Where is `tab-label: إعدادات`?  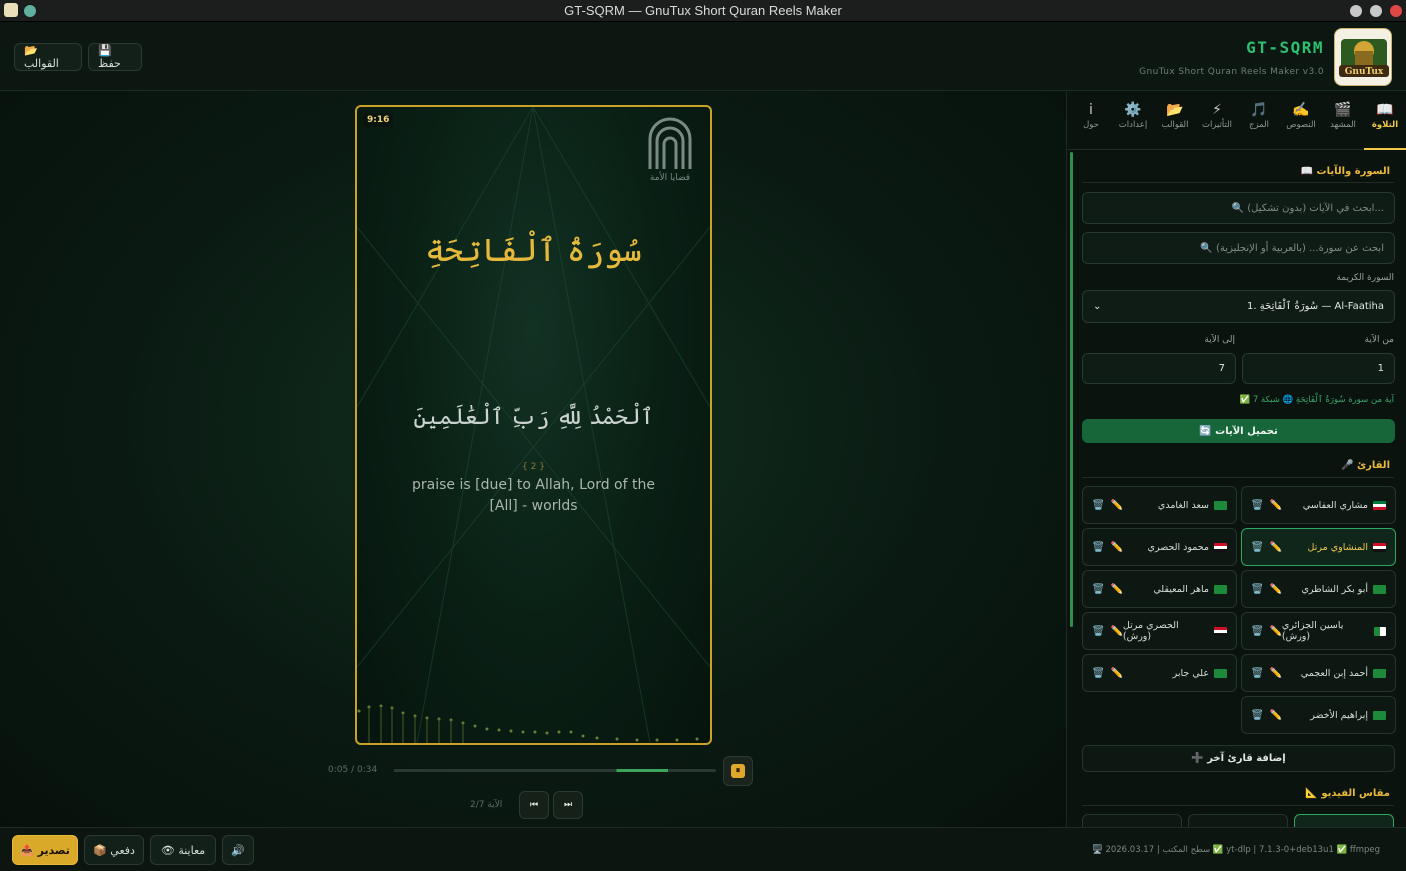 tab-label: إعدادات is located at coordinates (1133, 125).